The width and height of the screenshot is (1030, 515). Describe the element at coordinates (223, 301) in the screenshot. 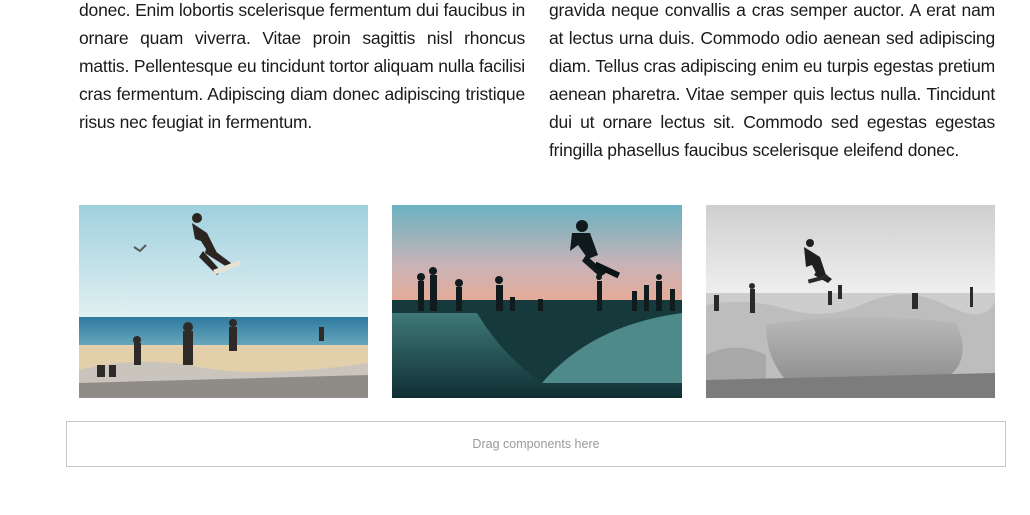

I see `skateboarder-beach-photo` at that location.